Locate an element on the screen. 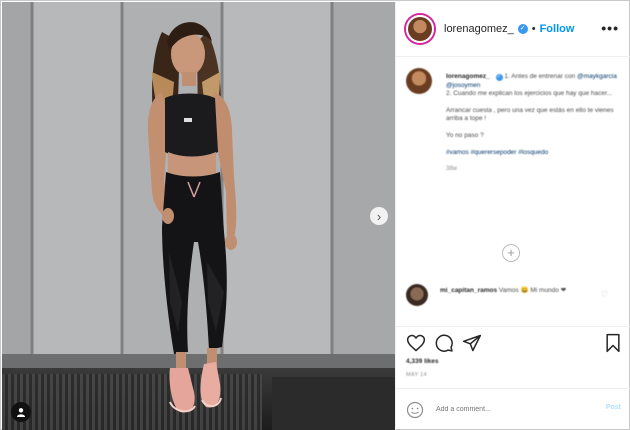 This screenshot has height=430, width=630. more-options-icon: ••• is located at coordinates (610, 28).